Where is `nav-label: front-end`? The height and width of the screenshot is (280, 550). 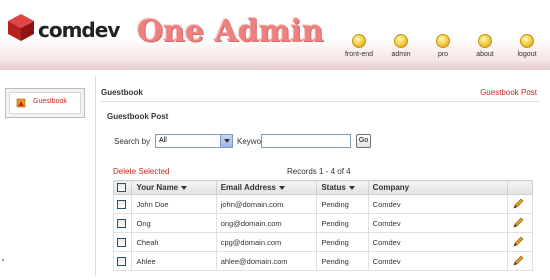 nav-label: front-end is located at coordinates (359, 54).